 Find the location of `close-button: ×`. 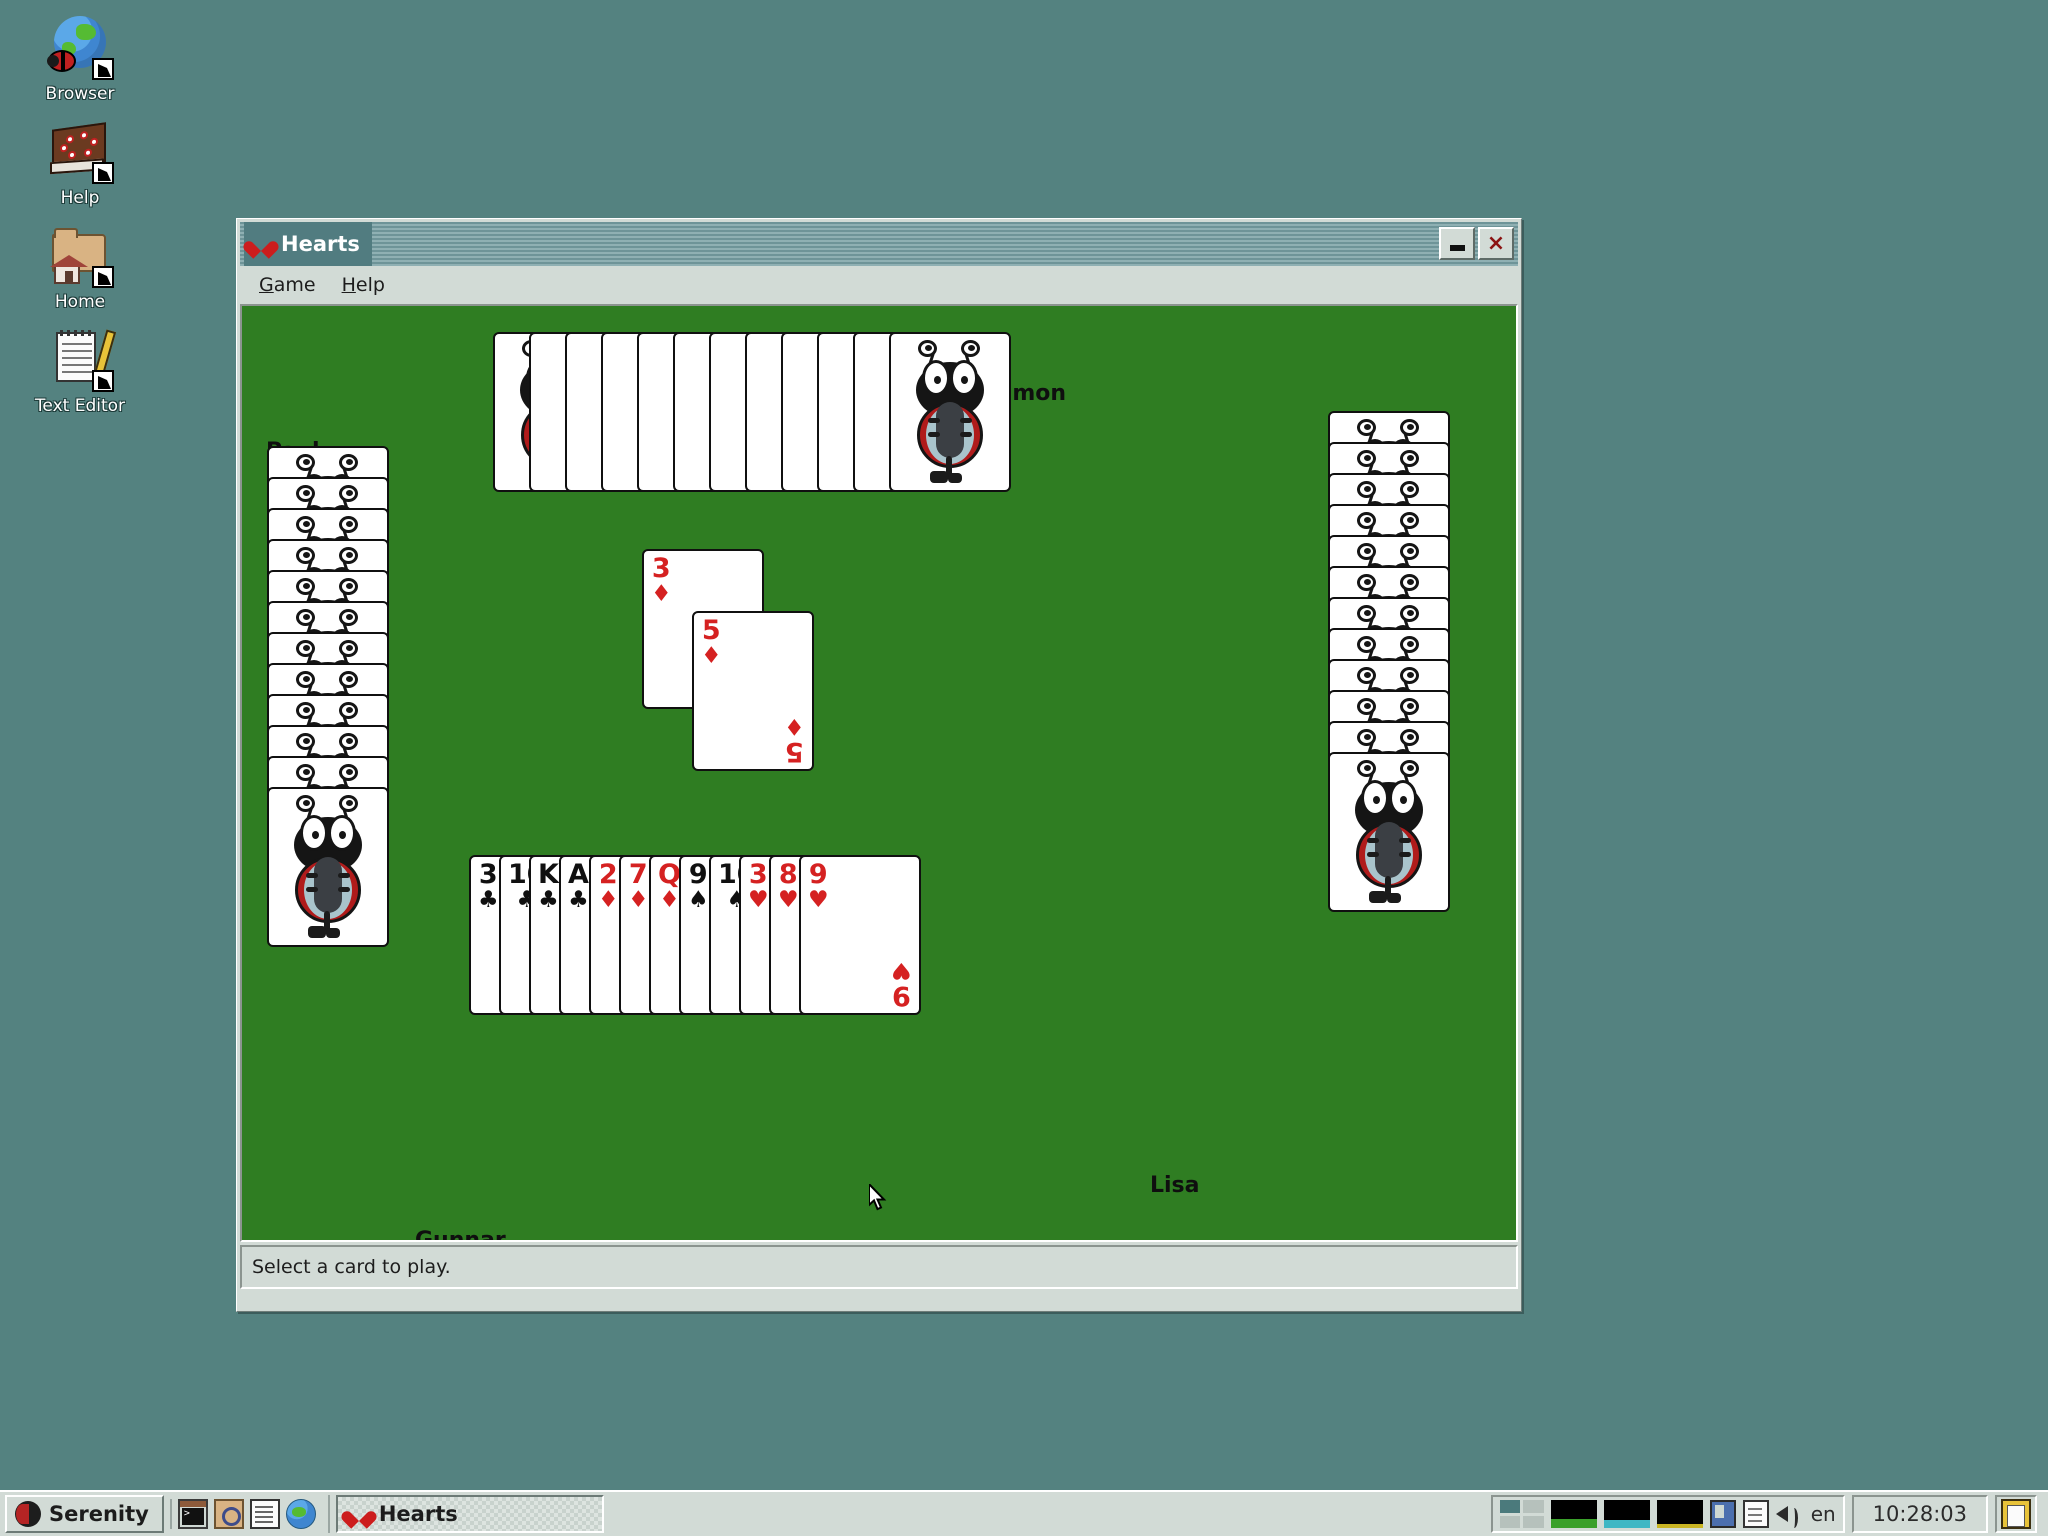

close-button: × is located at coordinates (1496, 243).